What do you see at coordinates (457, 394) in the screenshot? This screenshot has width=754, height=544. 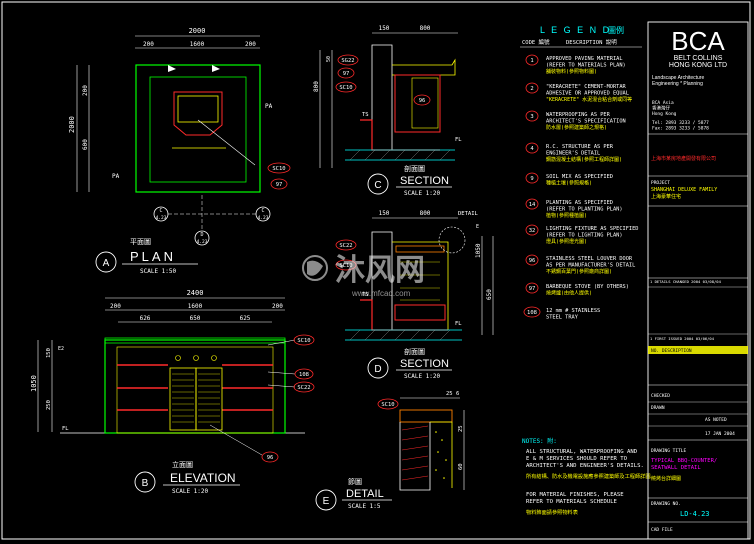 I see `dete-dim-6: 6` at bounding box center [457, 394].